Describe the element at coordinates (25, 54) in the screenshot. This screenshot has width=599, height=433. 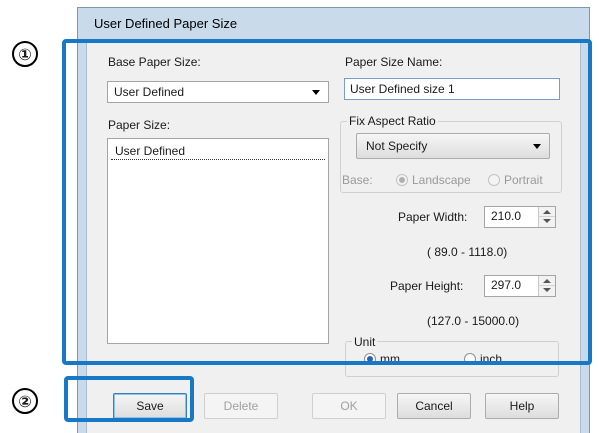
I see `callout-step-1: ①` at that location.